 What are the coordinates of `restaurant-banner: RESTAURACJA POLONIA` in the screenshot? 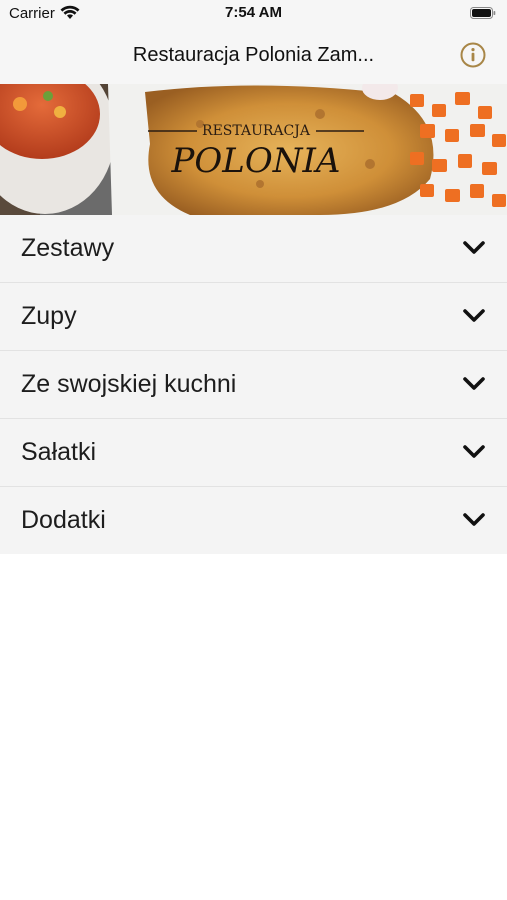 It's located at (253, 149).